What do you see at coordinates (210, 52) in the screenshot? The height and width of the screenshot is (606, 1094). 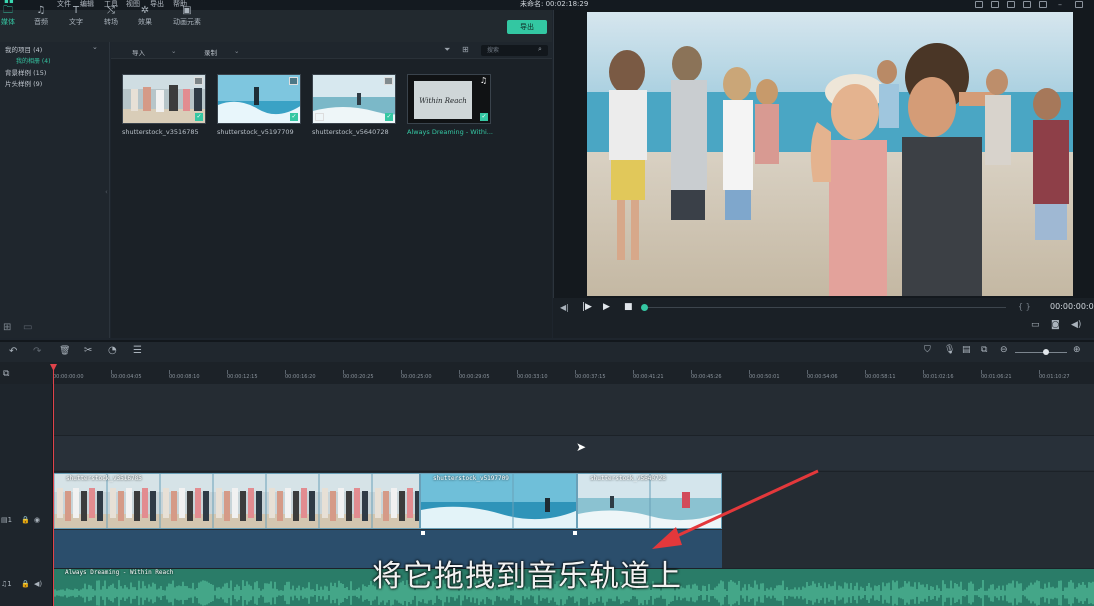 I see `record-dropdown: 录制` at bounding box center [210, 52].